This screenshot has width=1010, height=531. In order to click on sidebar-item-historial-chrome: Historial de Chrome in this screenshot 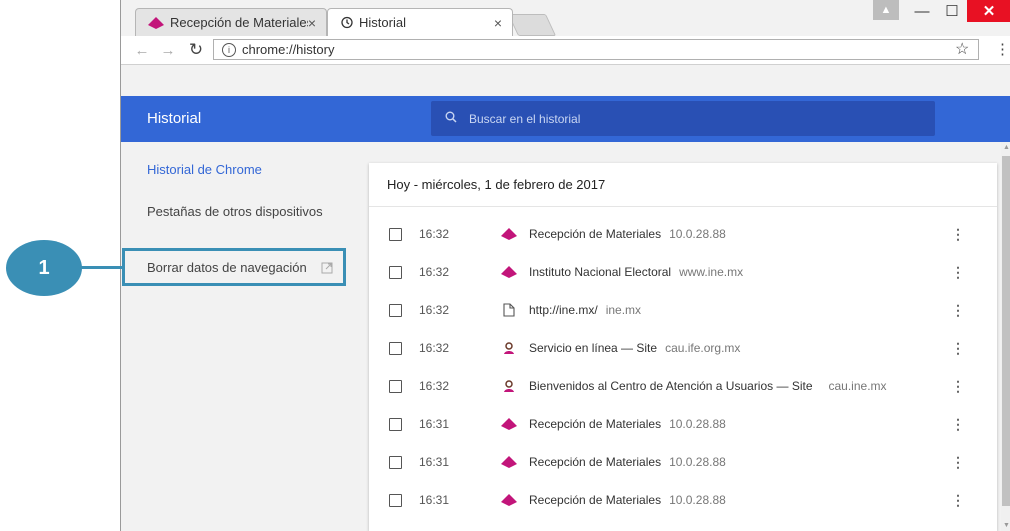, I will do `click(204, 169)`.